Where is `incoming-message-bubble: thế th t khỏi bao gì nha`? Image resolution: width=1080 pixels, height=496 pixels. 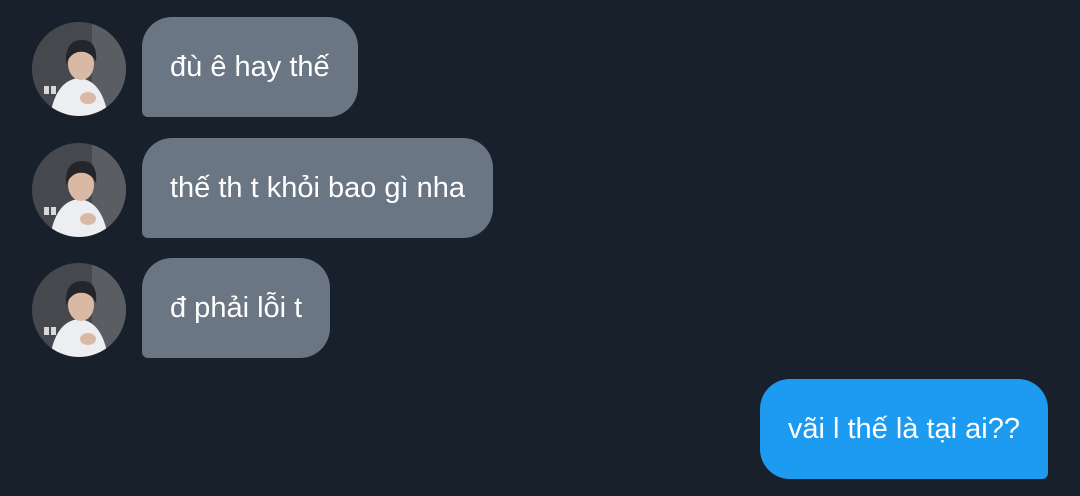 incoming-message-bubble: thế th t khỏi bao gì nha is located at coordinates (318, 188).